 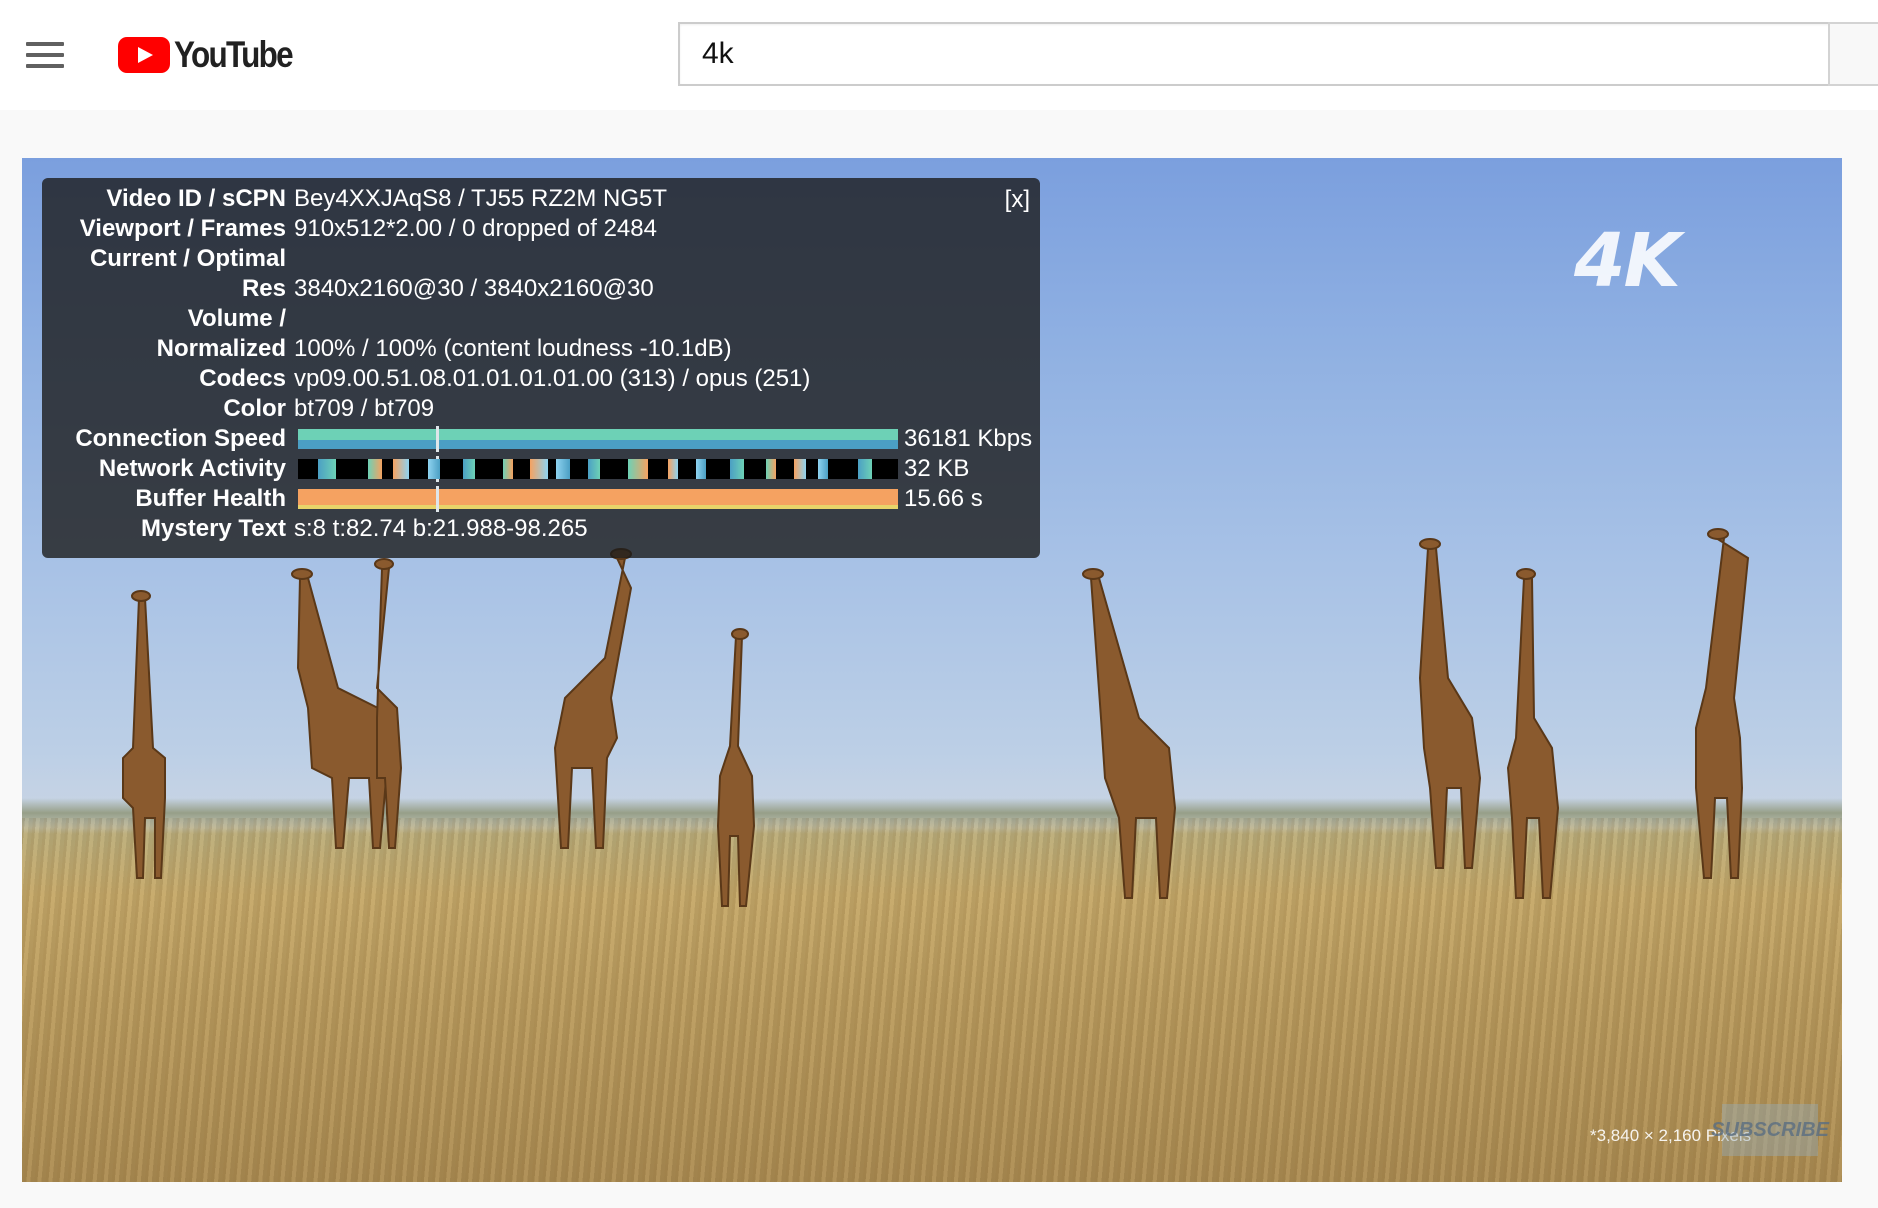 What do you see at coordinates (937, 468) in the screenshot?
I see `stats-value: 32 KB` at bounding box center [937, 468].